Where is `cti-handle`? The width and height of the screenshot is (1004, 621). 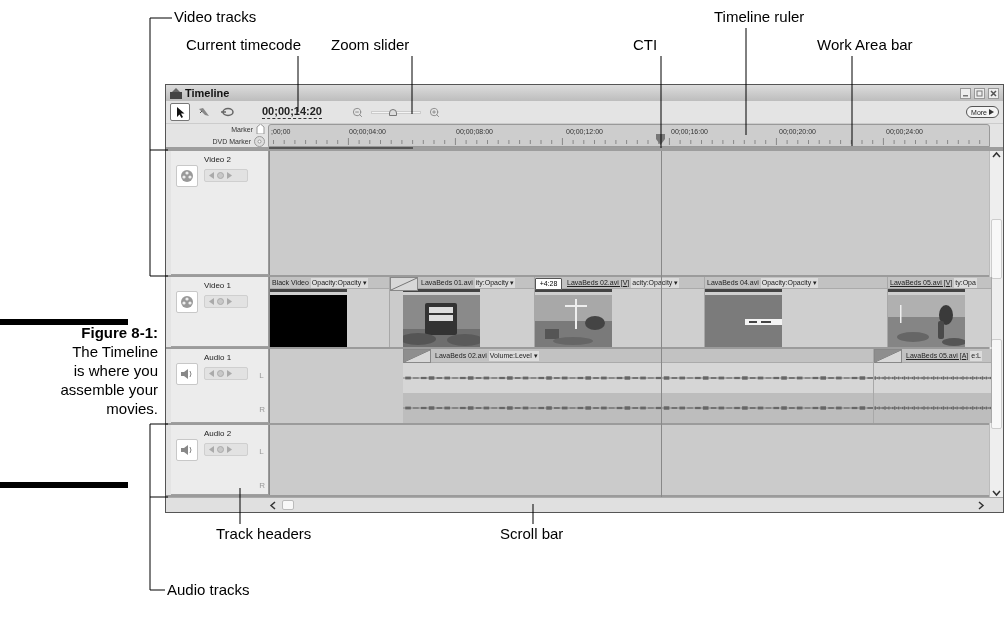
cti-handle is located at coordinates (661, 139).